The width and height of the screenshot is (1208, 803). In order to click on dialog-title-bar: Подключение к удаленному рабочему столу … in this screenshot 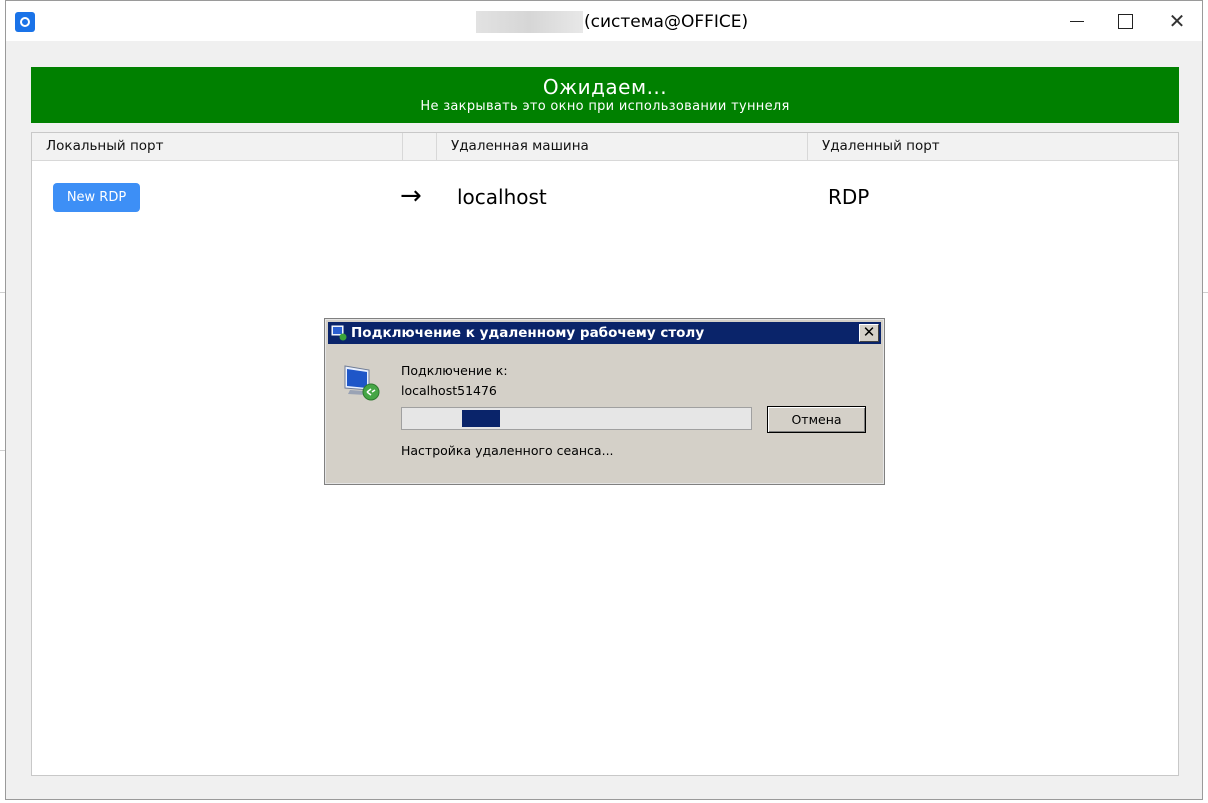, I will do `click(604, 333)`.